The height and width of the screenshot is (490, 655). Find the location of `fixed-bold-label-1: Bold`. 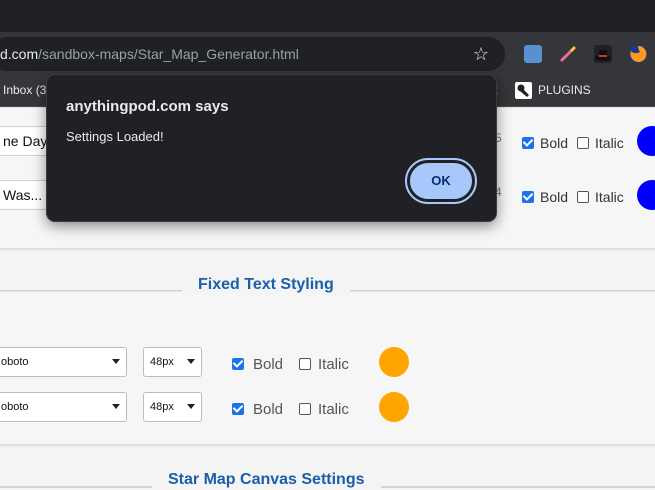

fixed-bold-label-1: Bold is located at coordinates (268, 364).